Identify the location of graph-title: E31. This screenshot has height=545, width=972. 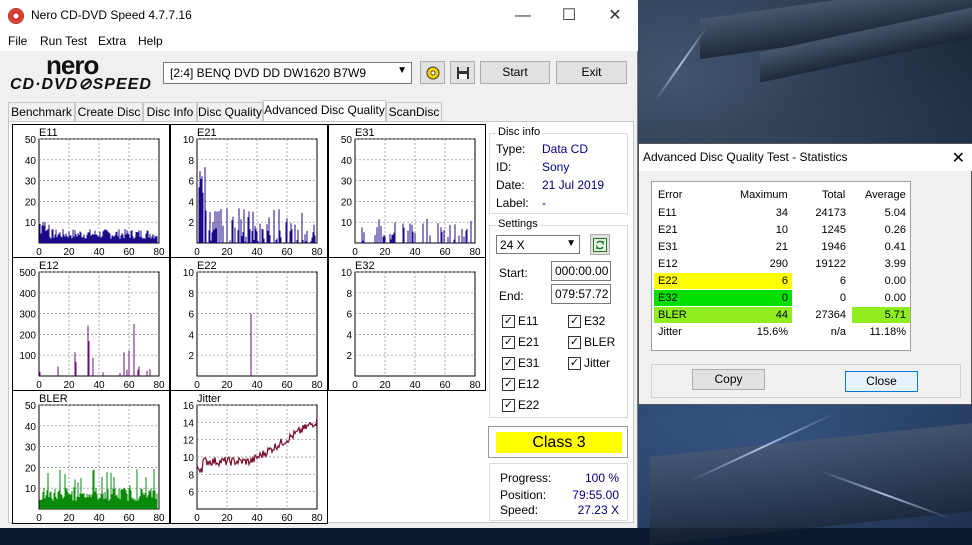
(365, 133).